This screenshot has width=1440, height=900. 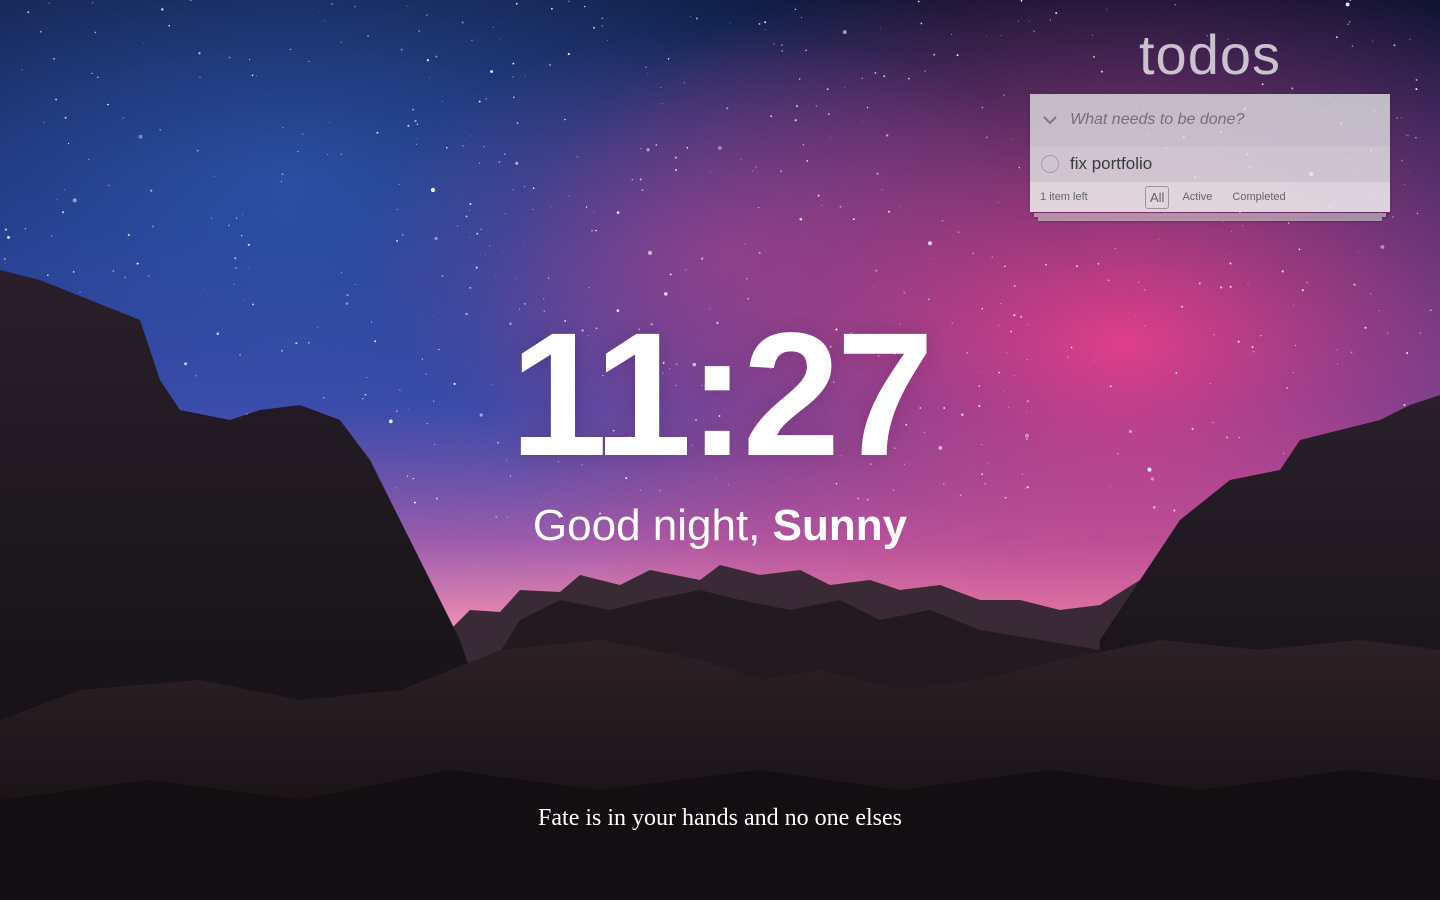 I want to click on filter-active: Active, so click(x=1197, y=197).